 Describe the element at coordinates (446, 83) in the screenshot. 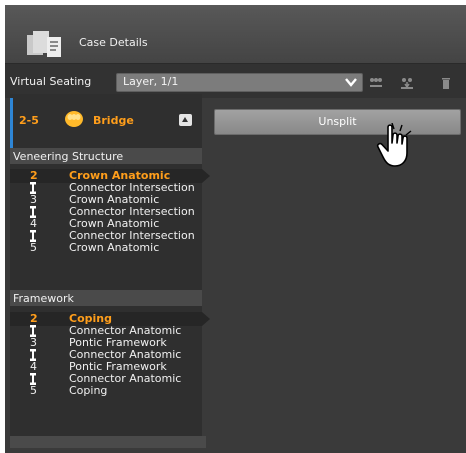

I see `trash-icon` at that location.